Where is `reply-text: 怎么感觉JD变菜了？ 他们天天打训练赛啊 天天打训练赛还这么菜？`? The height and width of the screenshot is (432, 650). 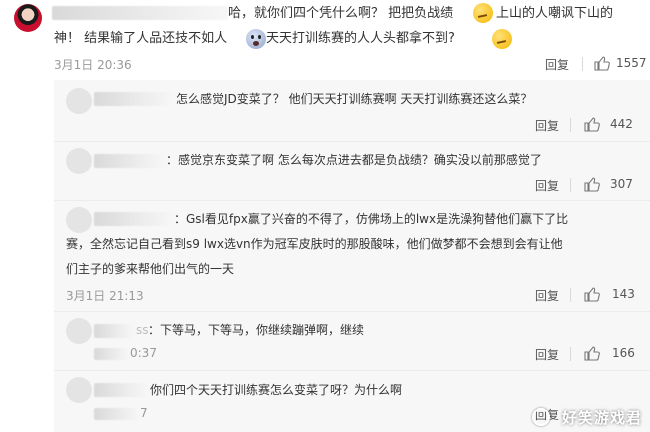
reply-text: 怎么感觉JD变菜了？ 他们天天打训练赛啊 天天打训练赛还这么菜？ is located at coordinates (354, 99).